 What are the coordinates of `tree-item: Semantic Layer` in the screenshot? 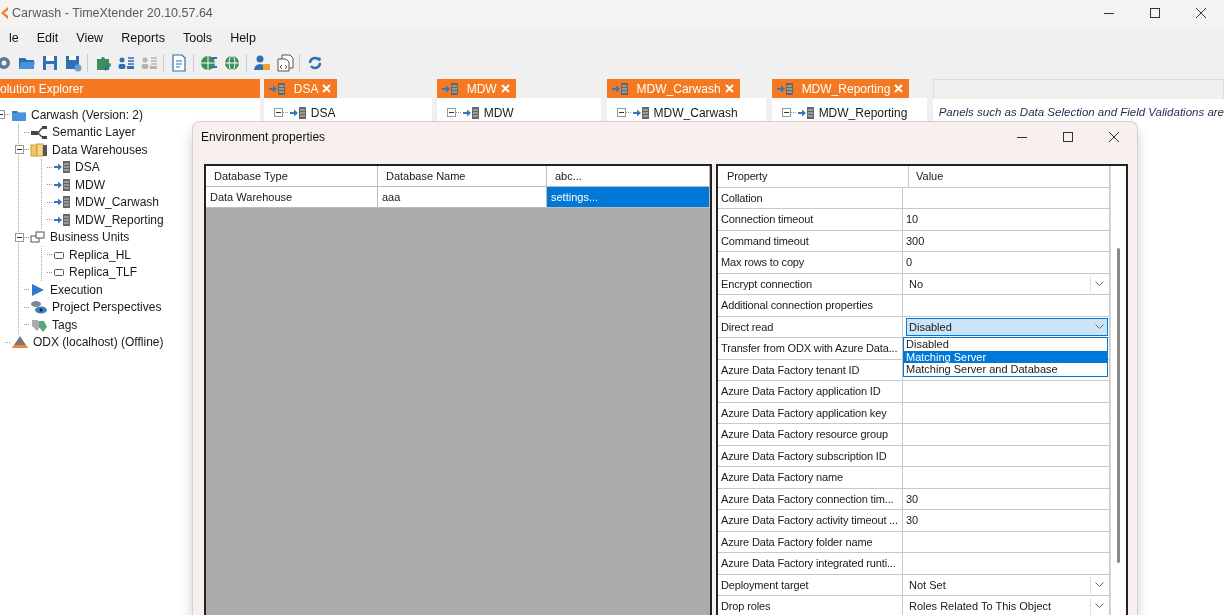 It's located at (94, 132).